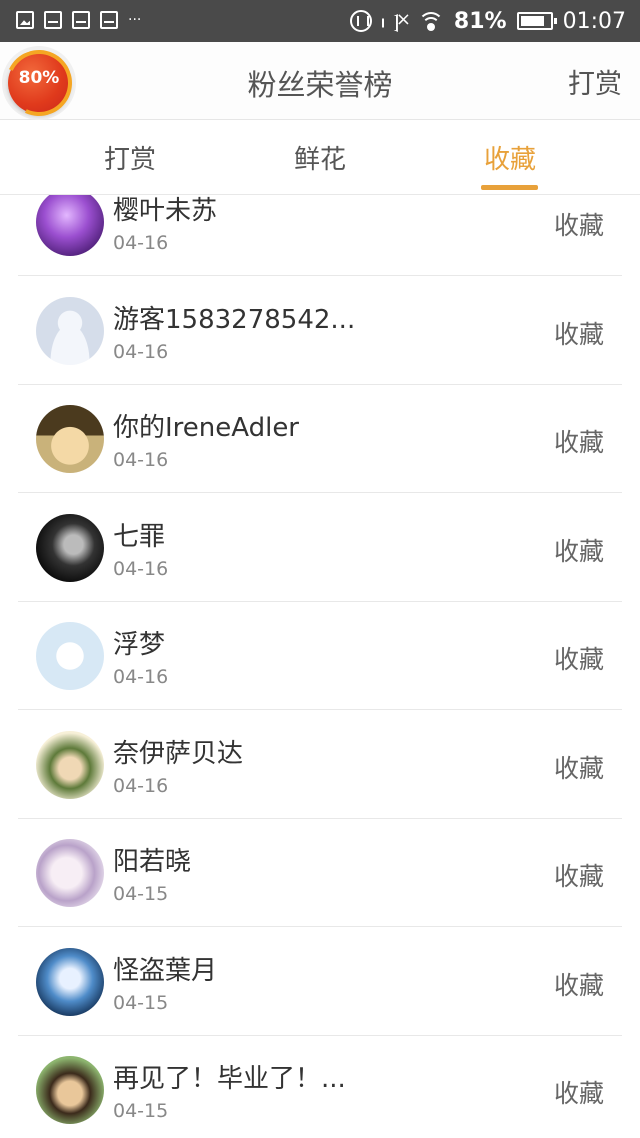  Describe the element at coordinates (320, 548) in the screenshot. I see `list-item: 七罪 04-16 收藏` at that location.